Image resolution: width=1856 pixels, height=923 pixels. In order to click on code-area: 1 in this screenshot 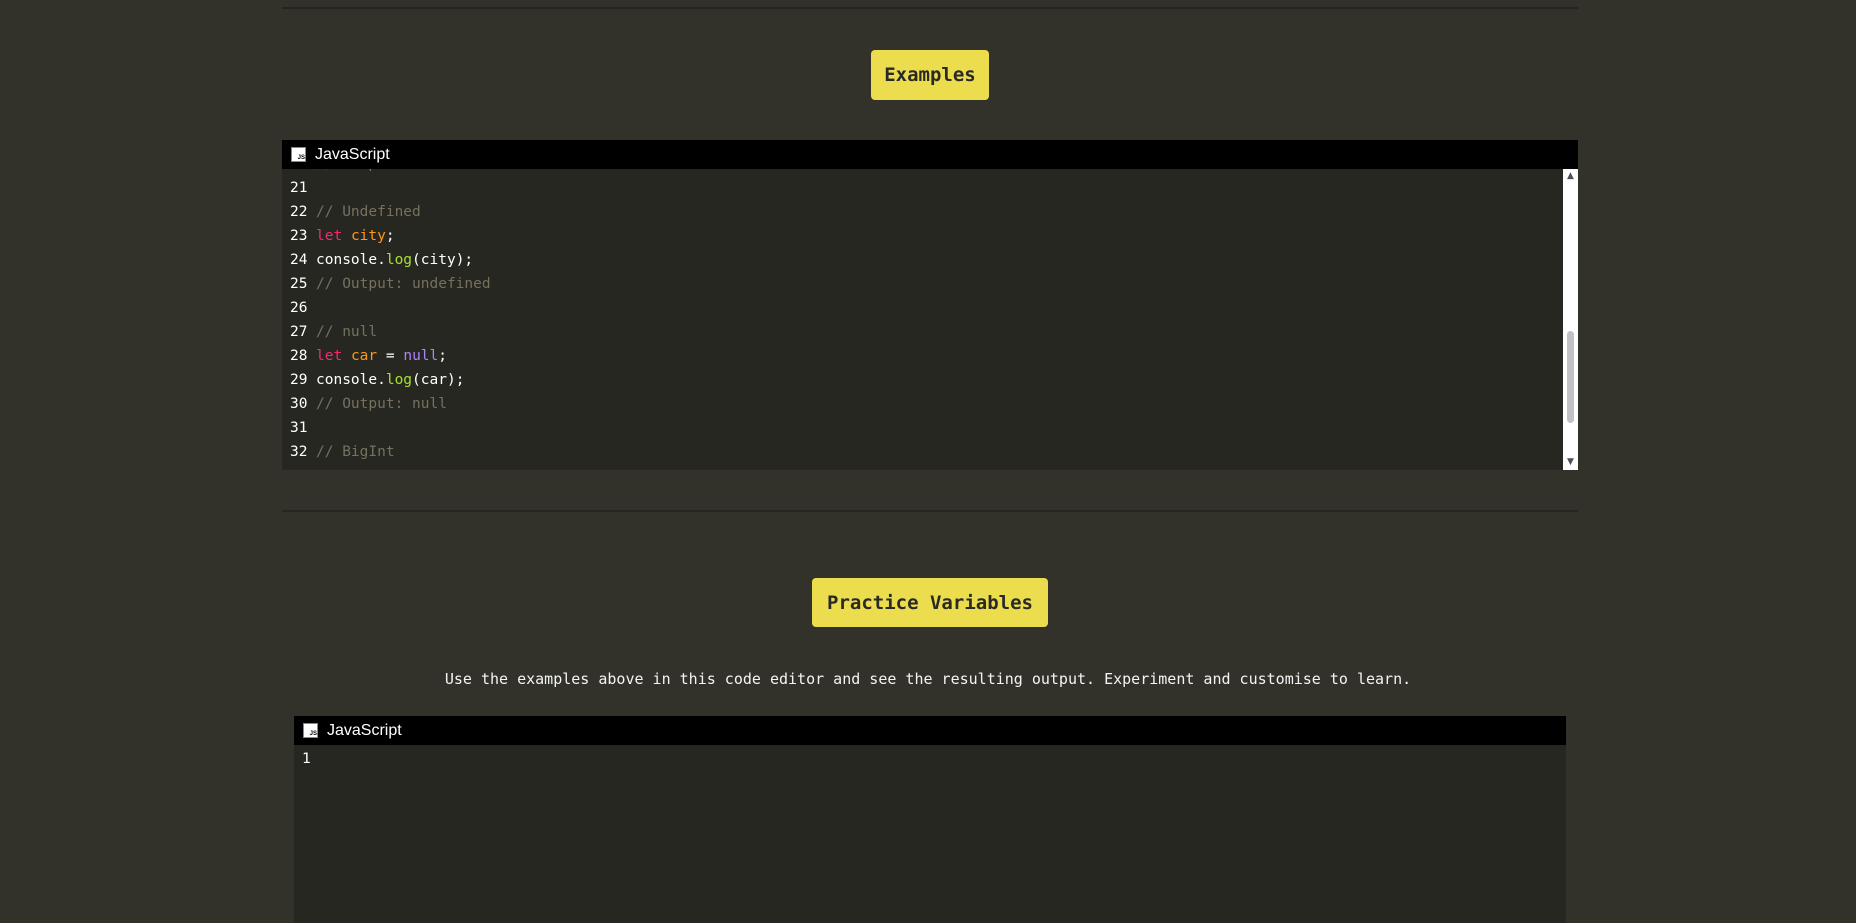, I will do `click(930, 834)`.